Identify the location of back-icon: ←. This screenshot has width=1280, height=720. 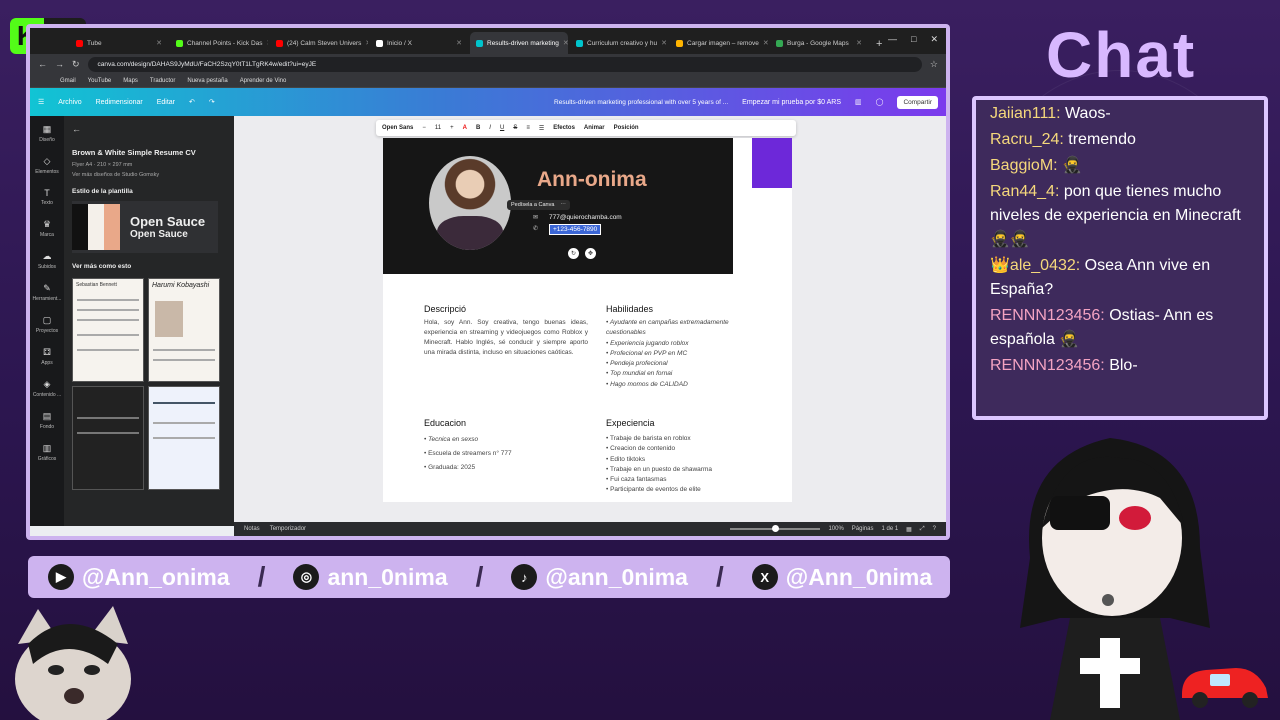
(42, 64).